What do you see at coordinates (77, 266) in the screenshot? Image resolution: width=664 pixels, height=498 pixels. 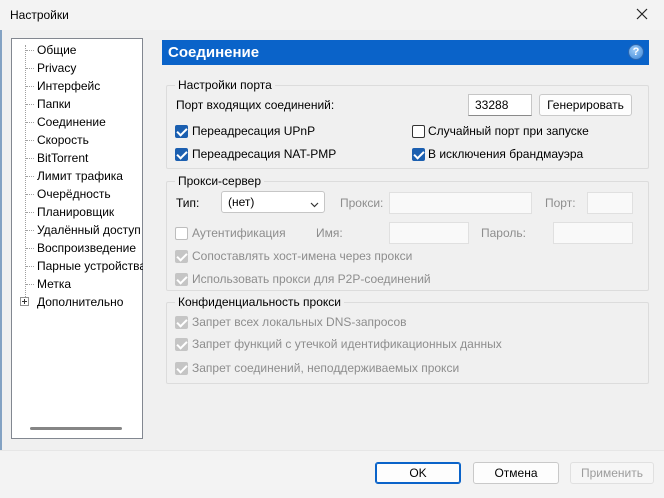 I see `tree-item-paired-devices: Парные устройства` at bounding box center [77, 266].